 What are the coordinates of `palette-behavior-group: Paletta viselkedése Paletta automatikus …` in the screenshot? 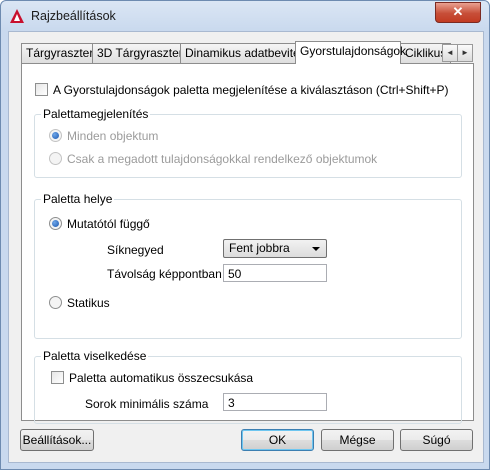 It's located at (248, 386).